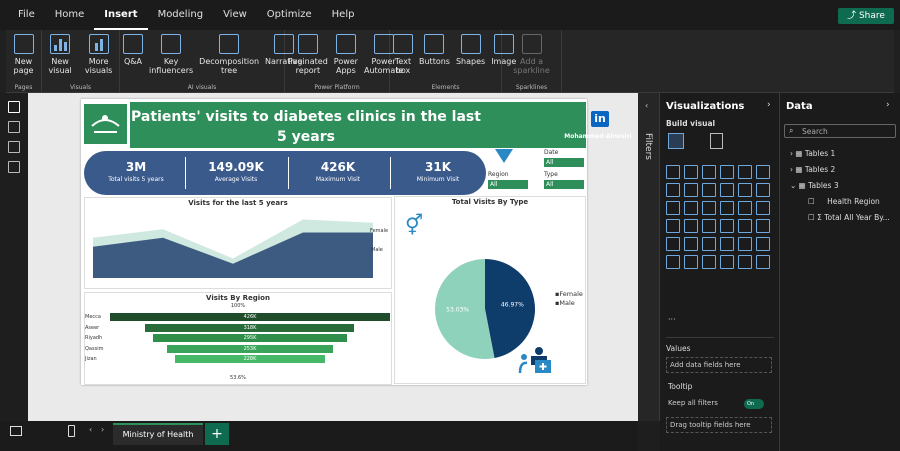 The height and width of the screenshot is (451, 900). Describe the element at coordinates (343, 15) in the screenshot. I see `menu-help: Help` at that location.